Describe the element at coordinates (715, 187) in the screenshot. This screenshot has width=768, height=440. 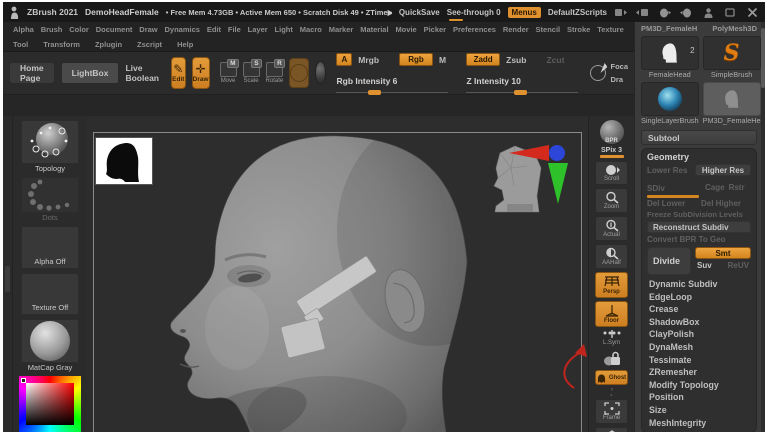
I see `cage-button: Cage` at that location.